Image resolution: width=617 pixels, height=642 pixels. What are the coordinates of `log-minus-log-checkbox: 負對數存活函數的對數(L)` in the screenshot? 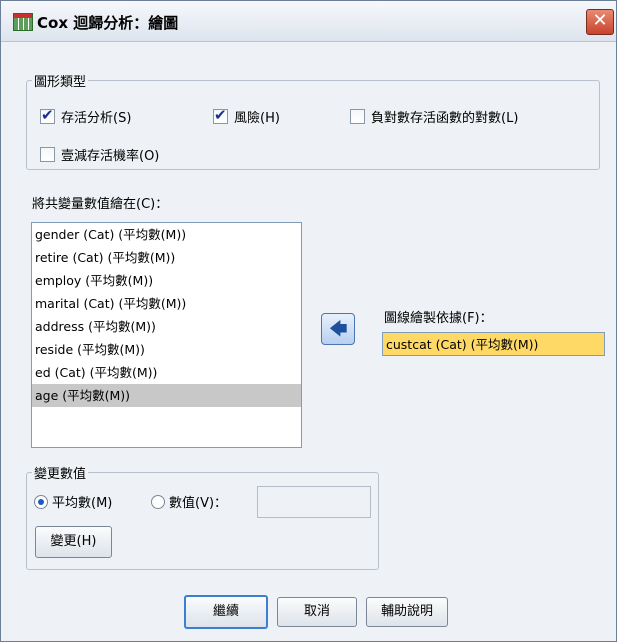 It's located at (434, 116).